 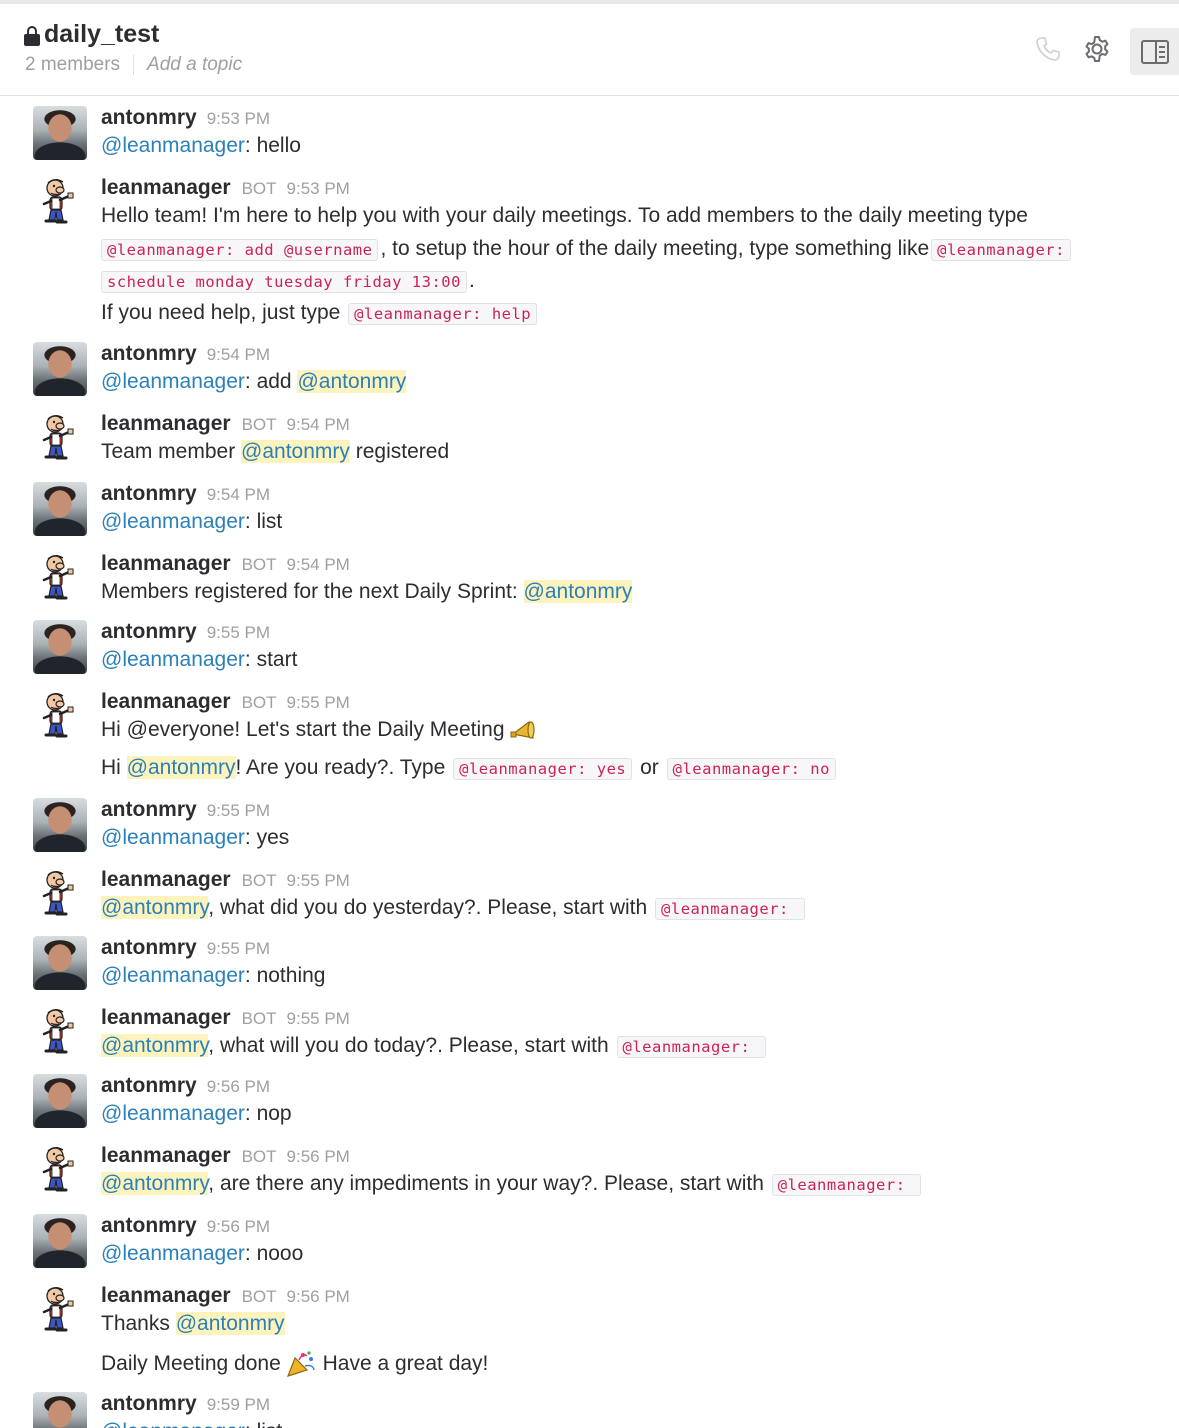 I want to click on phone-icon, so click(x=1048, y=49).